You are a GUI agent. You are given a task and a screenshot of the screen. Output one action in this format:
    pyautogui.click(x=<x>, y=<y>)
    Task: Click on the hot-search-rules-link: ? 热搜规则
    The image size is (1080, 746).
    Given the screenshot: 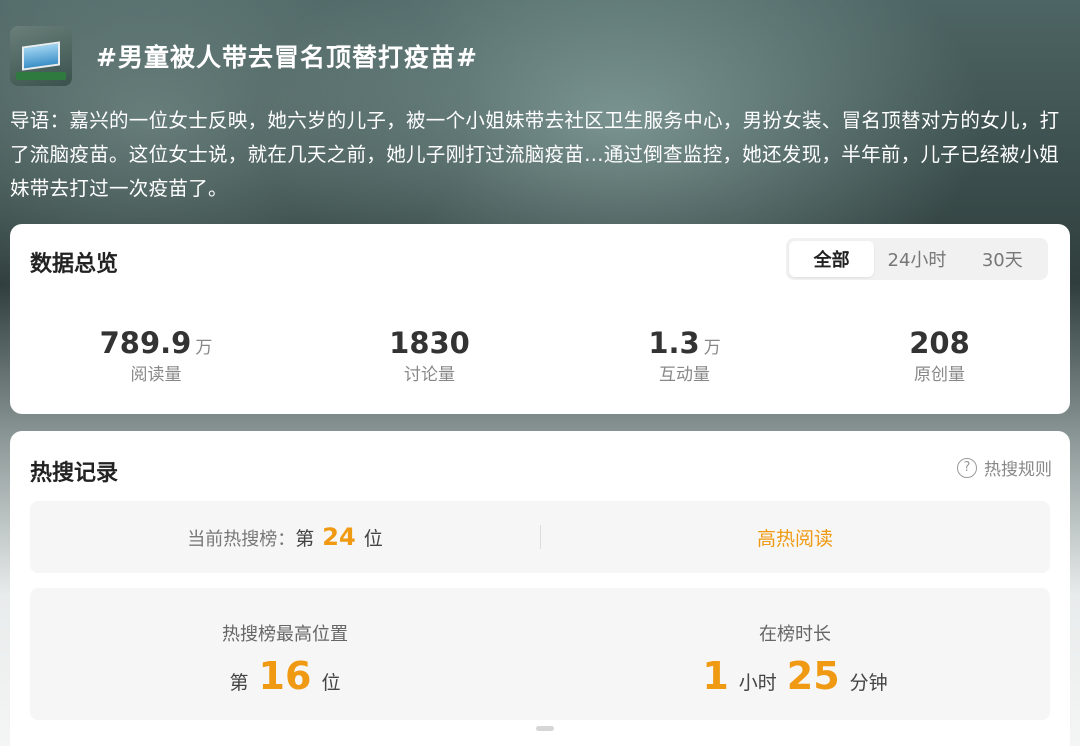 What is the action you would take?
    pyautogui.click(x=1004, y=467)
    